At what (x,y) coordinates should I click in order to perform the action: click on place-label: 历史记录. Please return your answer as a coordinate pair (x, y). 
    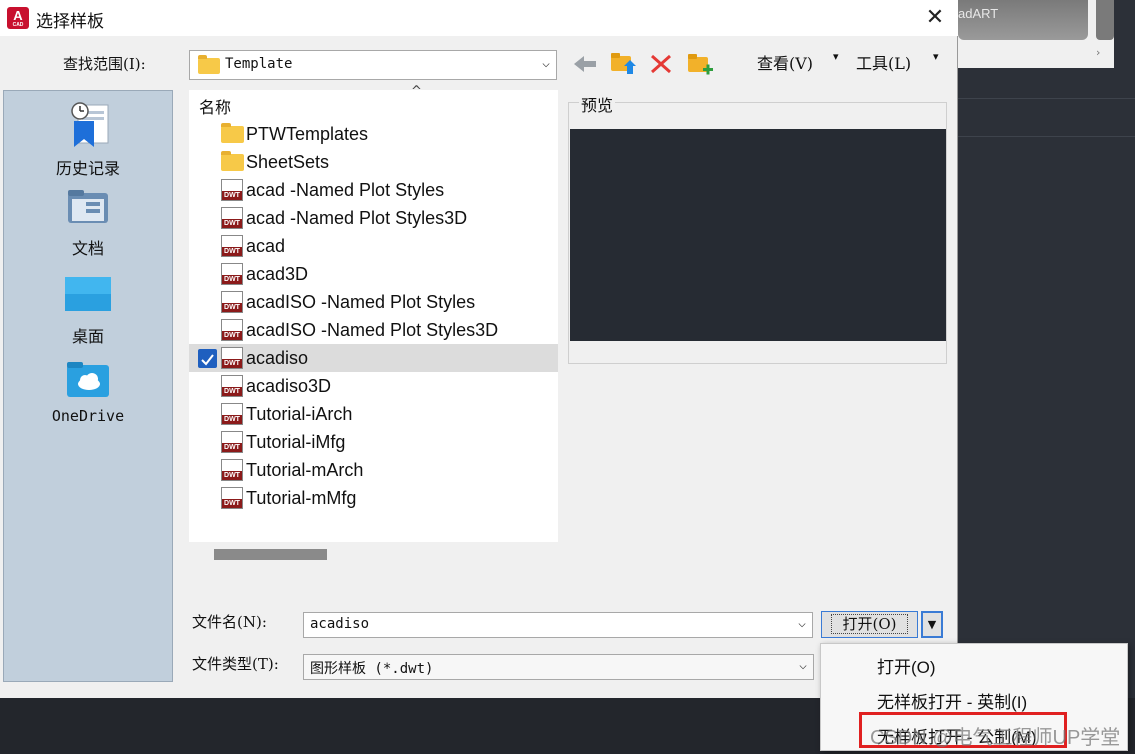
    Looking at the image, I should click on (87, 168).